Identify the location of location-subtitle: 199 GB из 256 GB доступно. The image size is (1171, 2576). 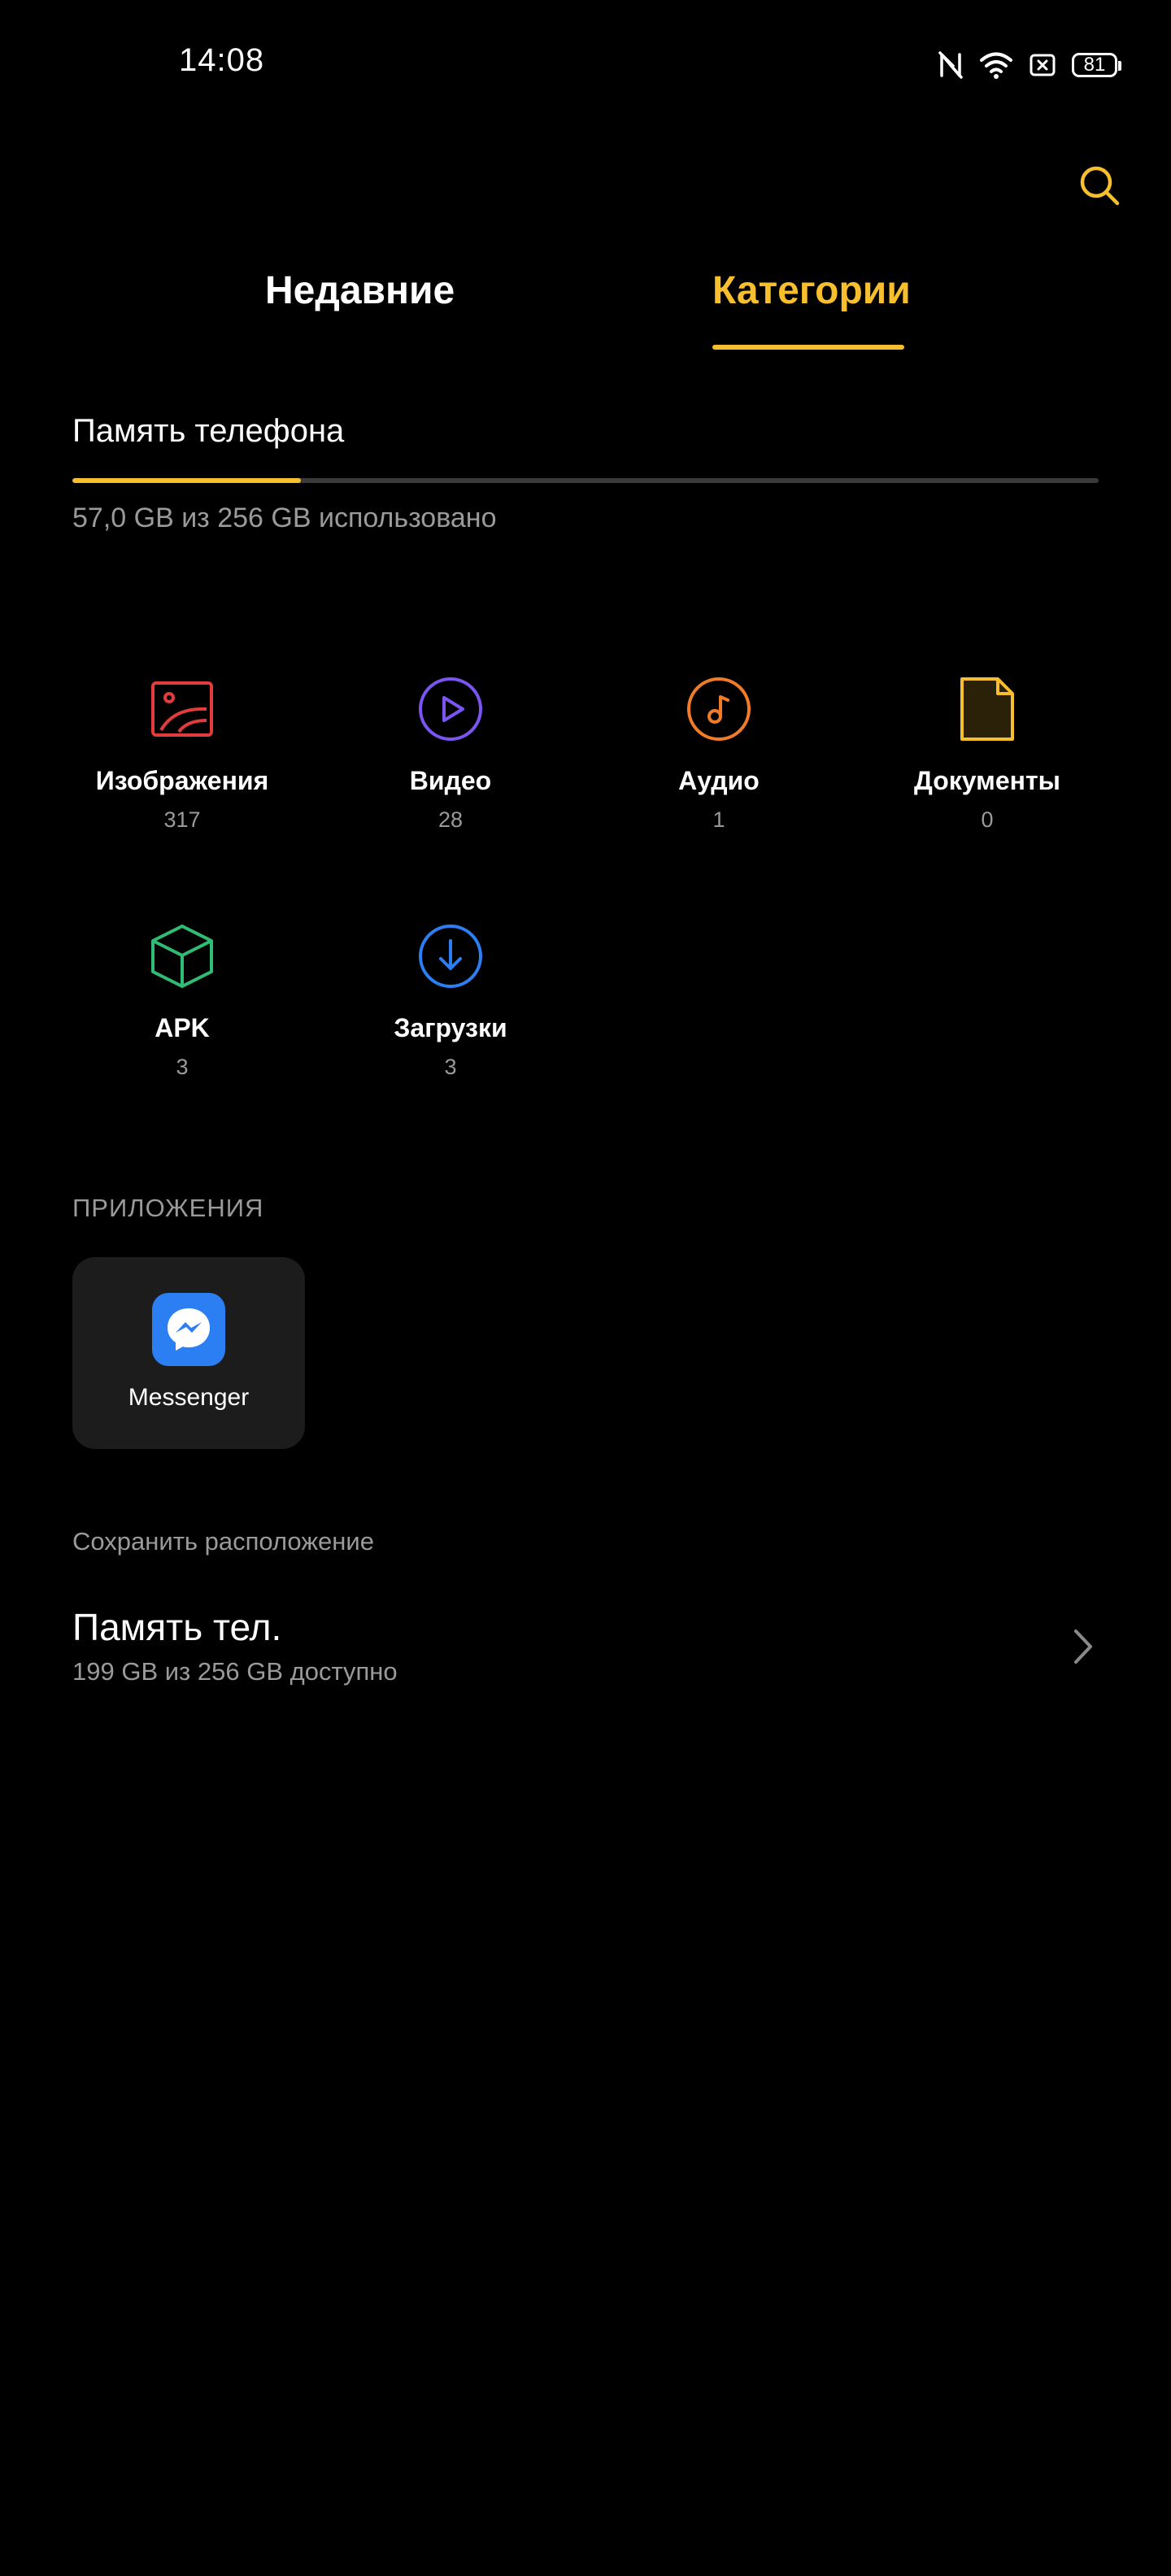
(235, 1672).